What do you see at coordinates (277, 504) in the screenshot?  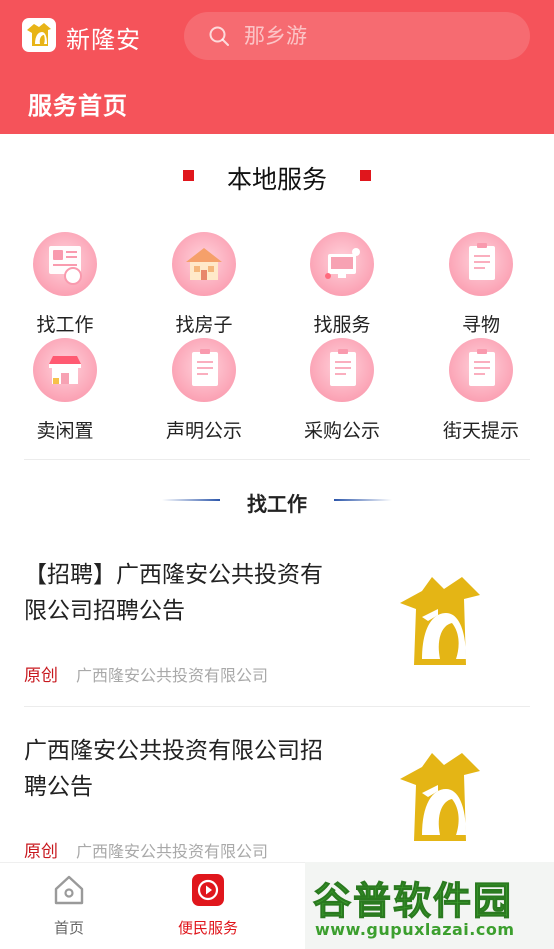 I see `section-title-find-job: 找工作` at bounding box center [277, 504].